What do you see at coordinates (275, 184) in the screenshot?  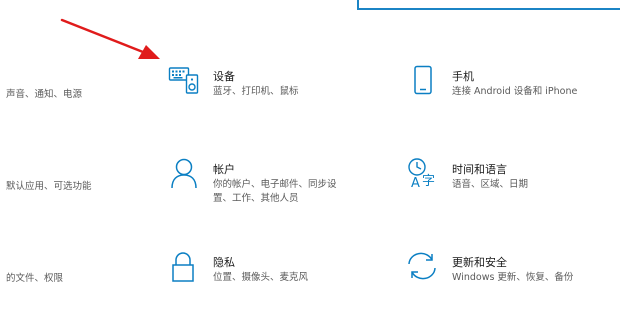 I see `accounts-desc-line1: 你的帐户、电子邮件、同步设` at bounding box center [275, 184].